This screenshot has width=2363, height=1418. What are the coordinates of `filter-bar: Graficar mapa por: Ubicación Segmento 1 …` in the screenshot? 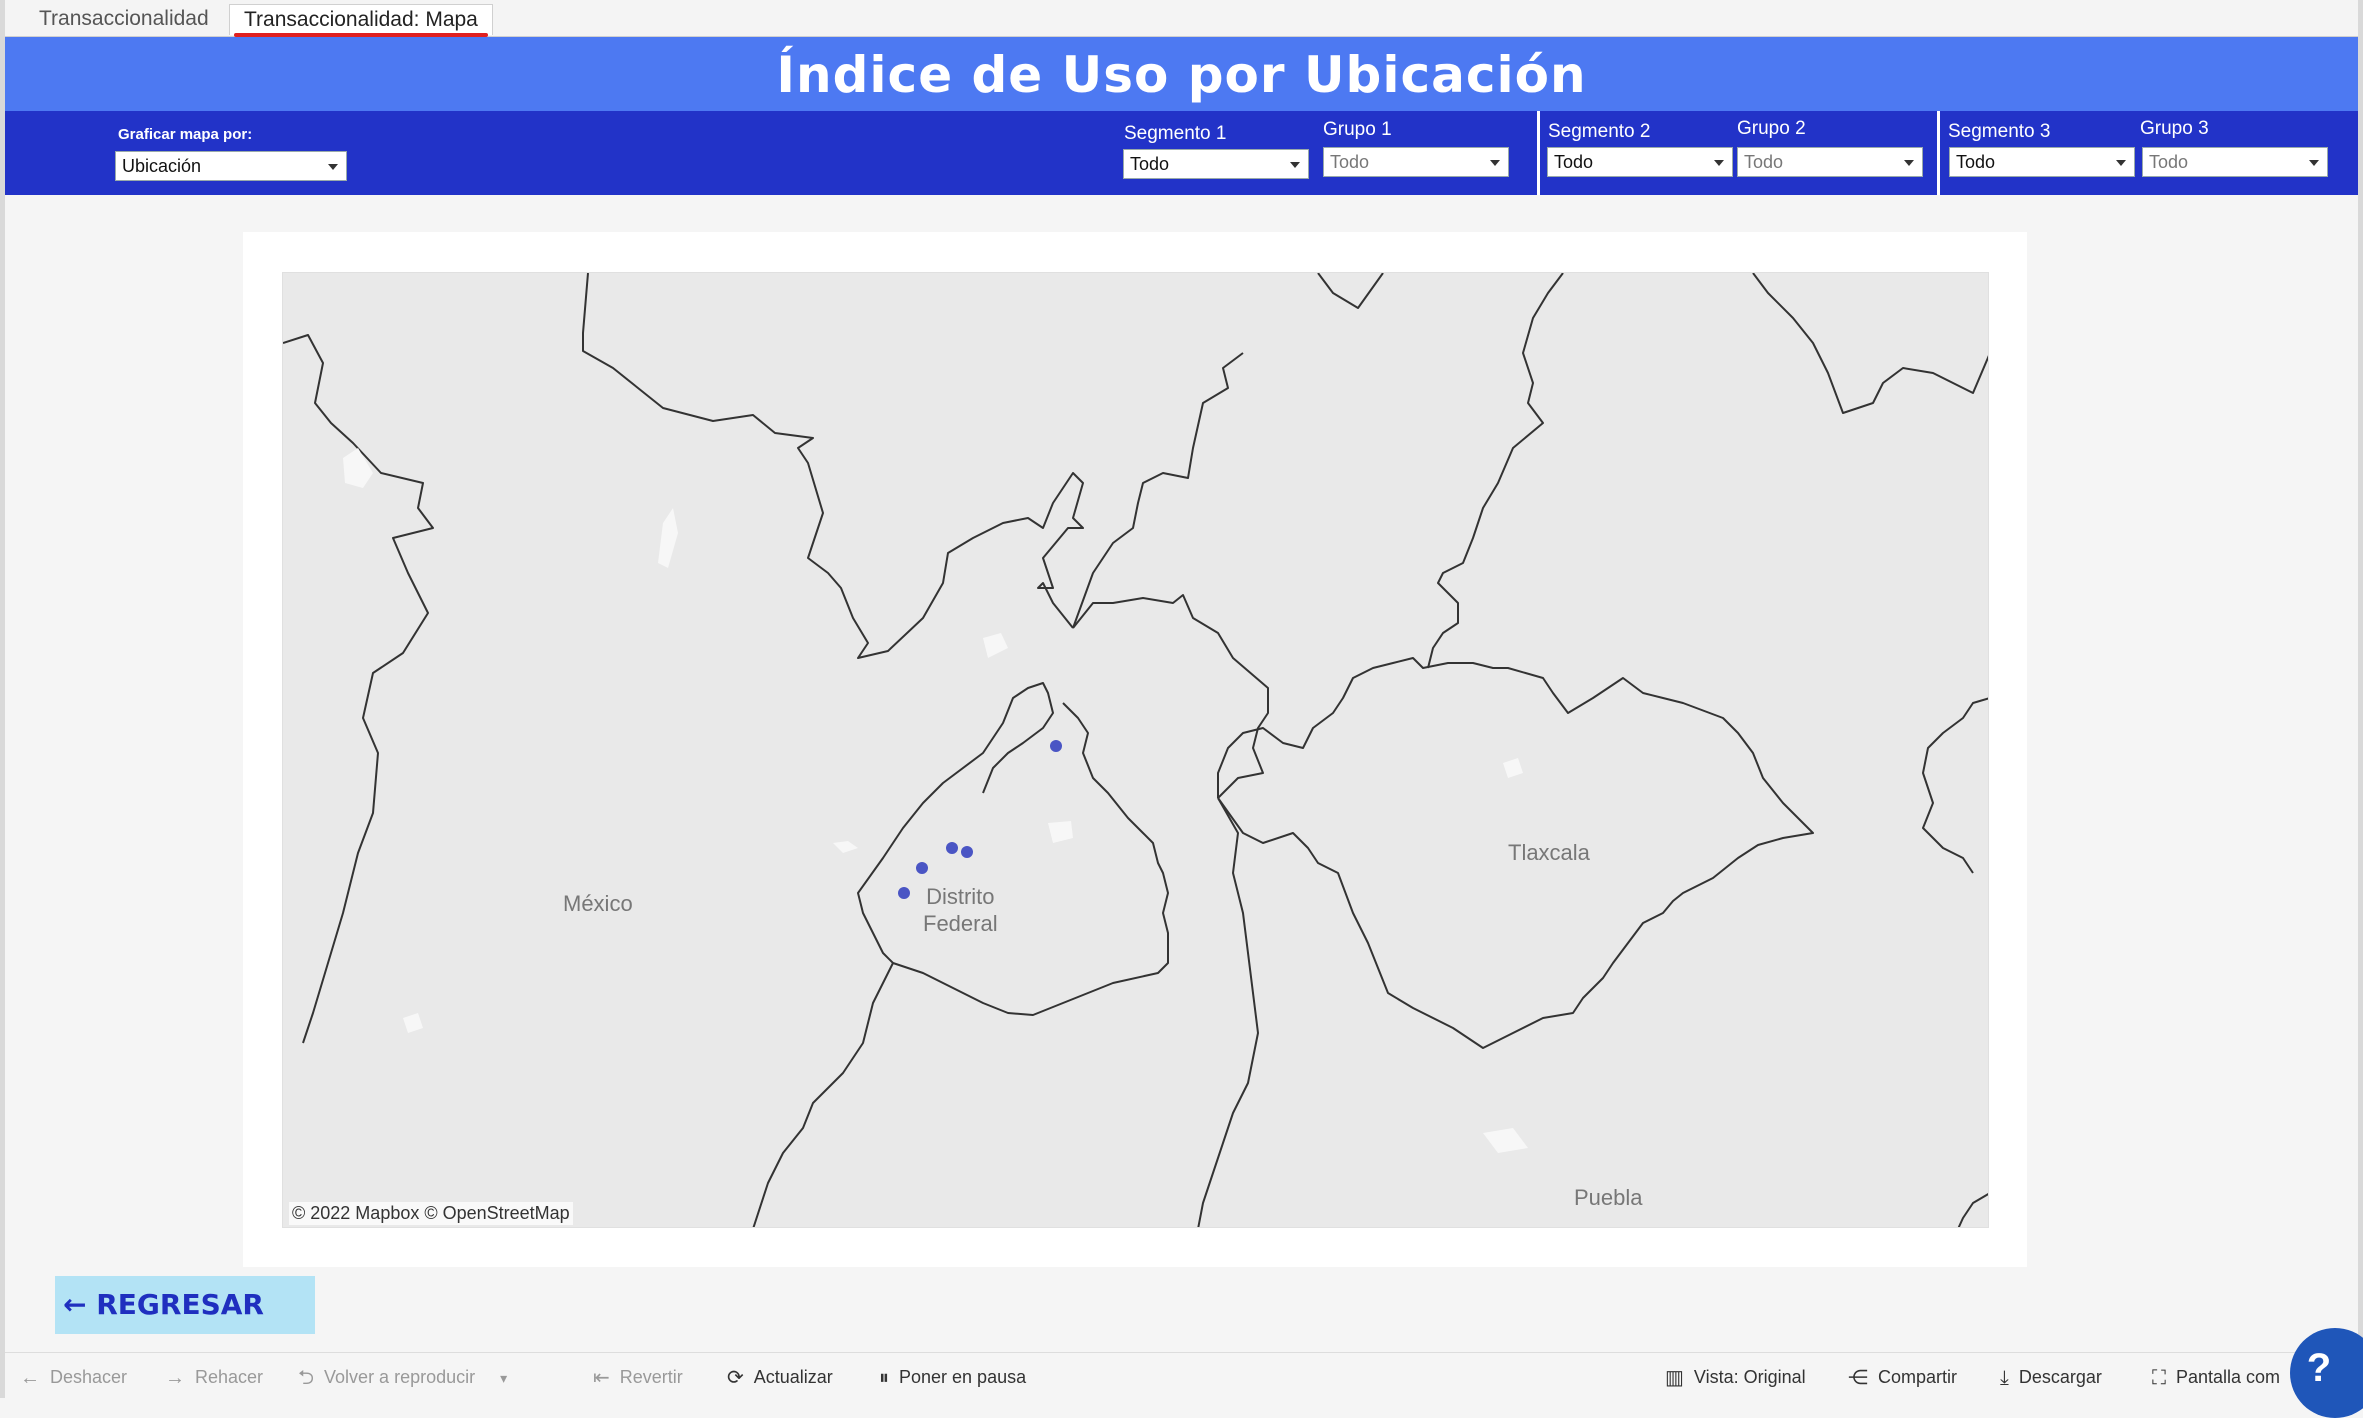 It's located at (1181, 153).